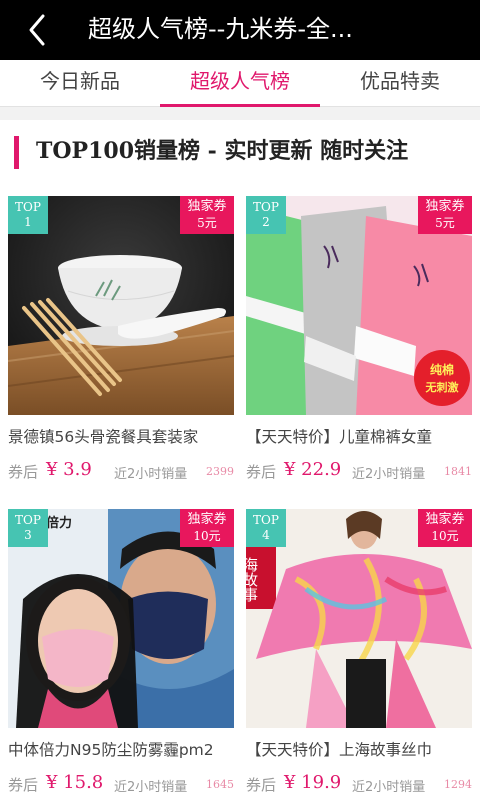 The width and height of the screenshot is (480, 800). What do you see at coordinates (121, 618) in the screenshot?
I see `product-image: 中体倍力 TOP 3 独家券 10元` at bounding box center [121, 618].